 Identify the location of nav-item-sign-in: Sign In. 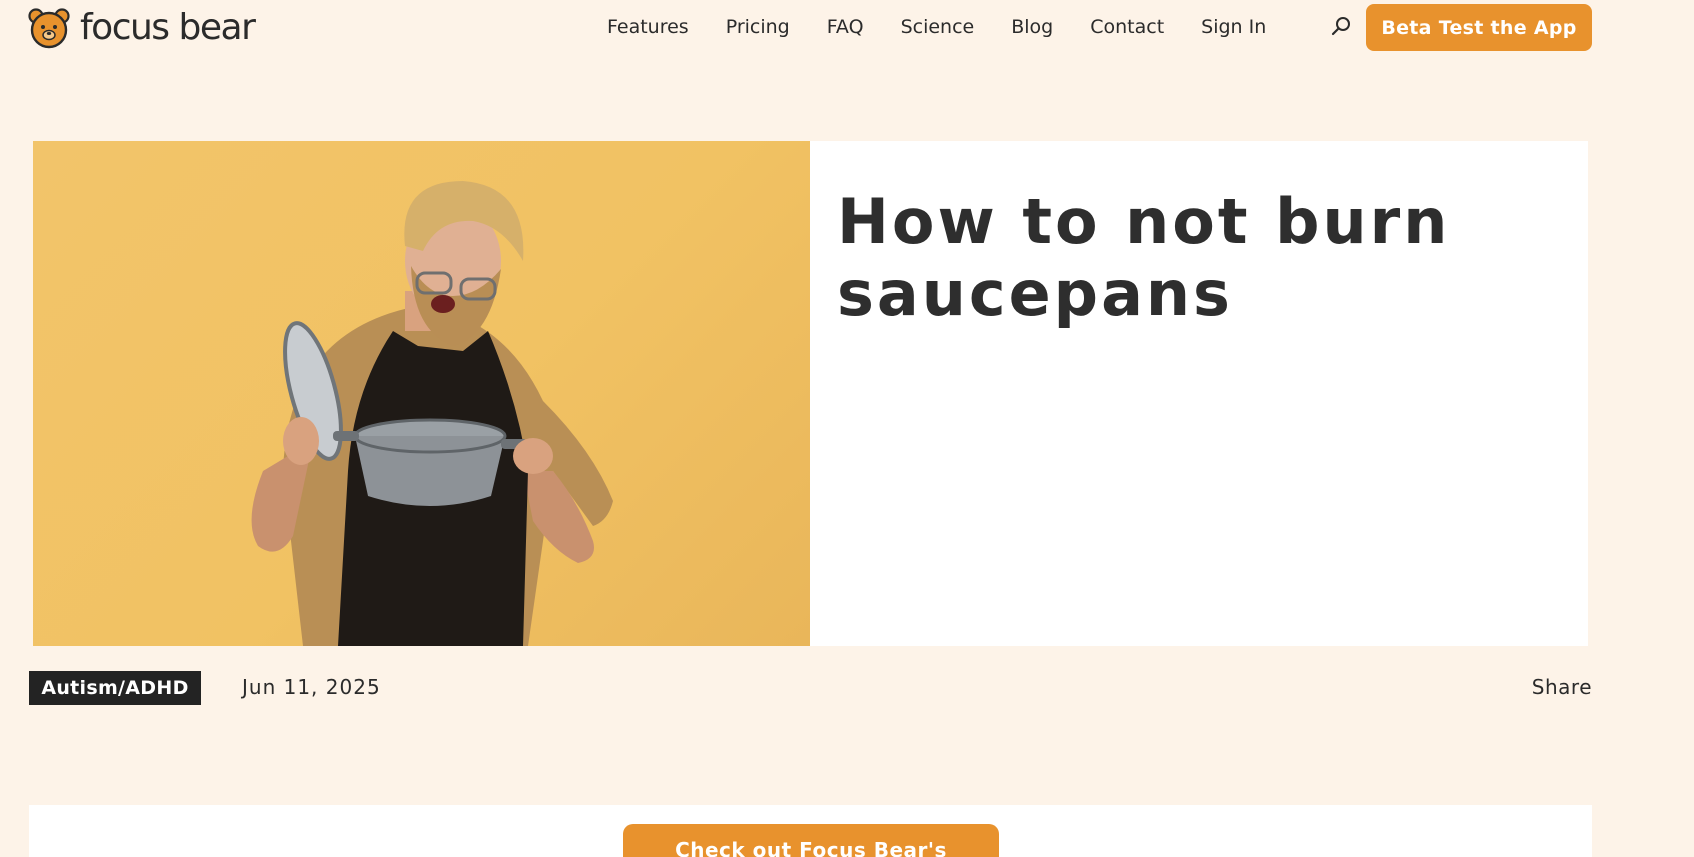
(1233, 27).